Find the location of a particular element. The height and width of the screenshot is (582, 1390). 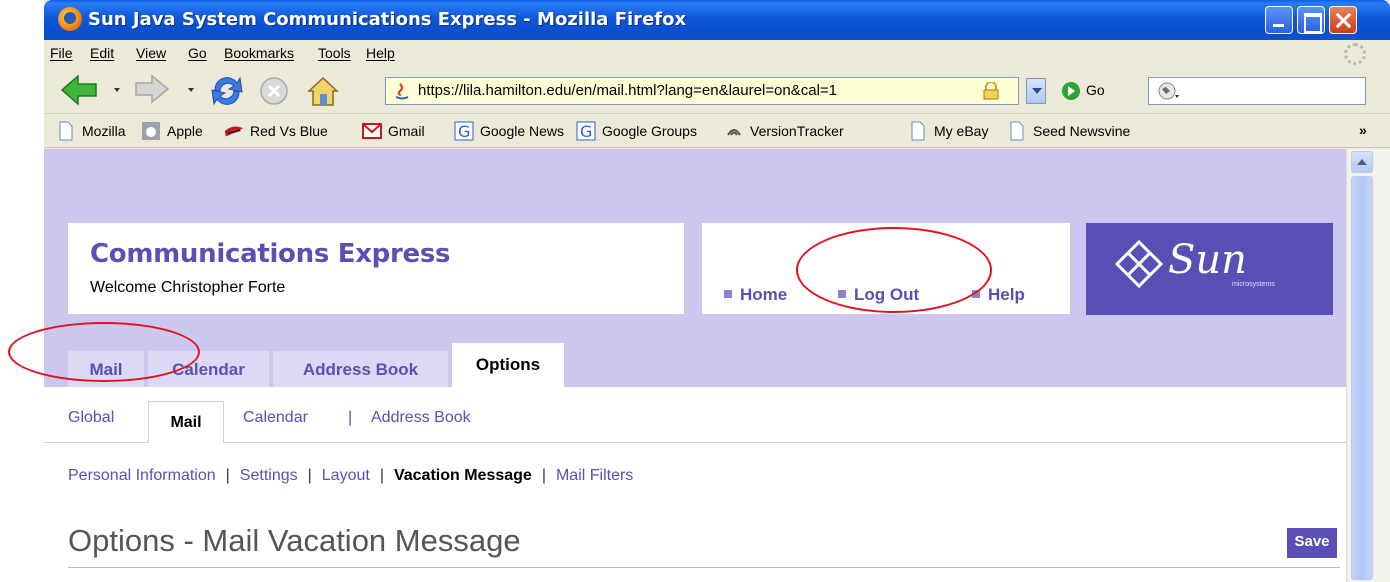

redvsblue-icon is located at coordinates (234, 131).